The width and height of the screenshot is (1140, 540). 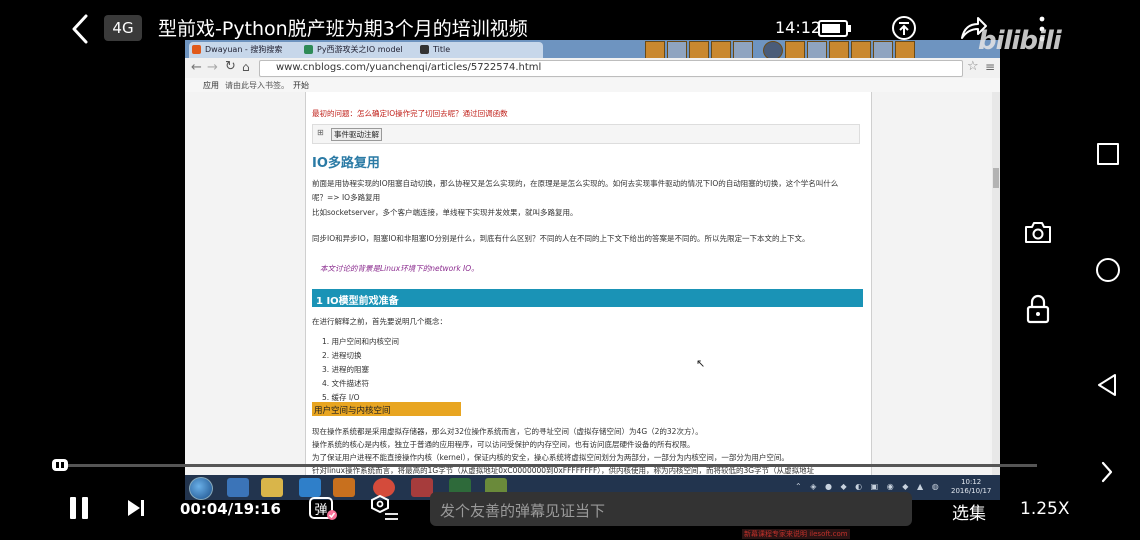 What do you see at coordinates (357, 301) in the screenshot?
I see `section-title: 1 IO模型前戏准备` at bounding box center [357, 301].